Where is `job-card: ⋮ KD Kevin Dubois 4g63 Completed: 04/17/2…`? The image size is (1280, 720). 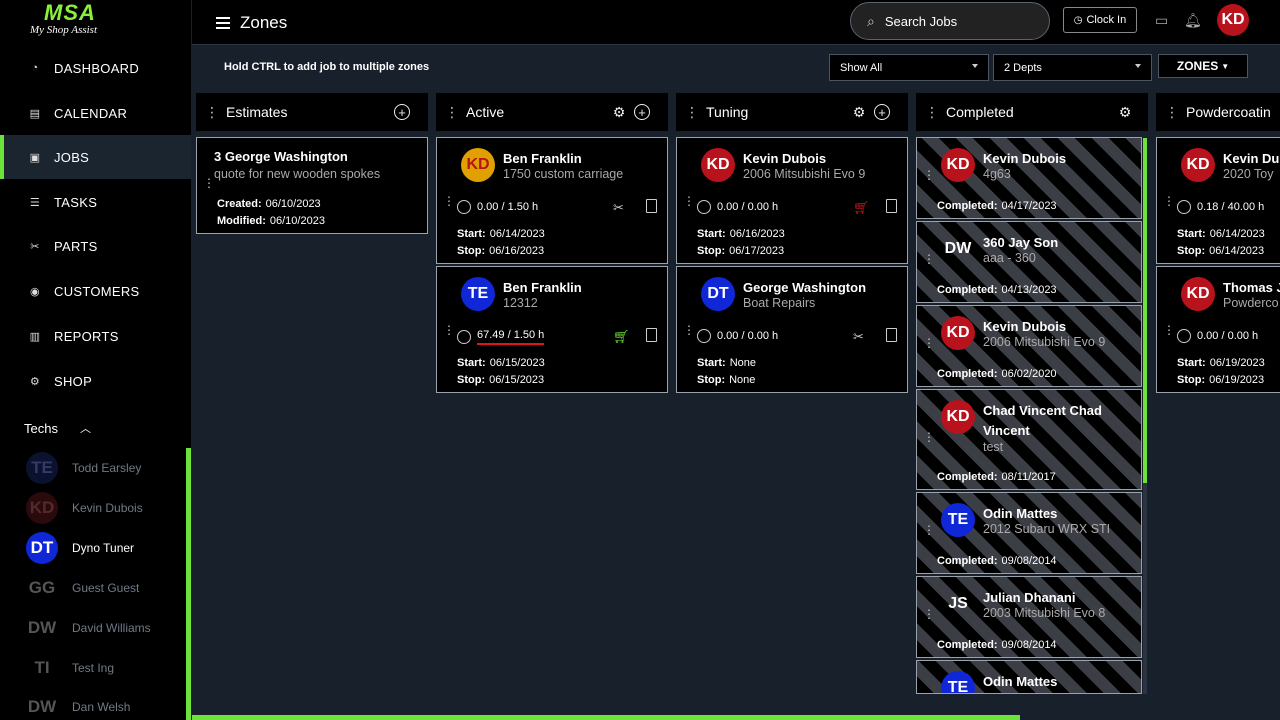 job-card: ⋮ KD Kevin Dubois 4g63 Completed: 04/17/2… is located at coordinates (1029, 178).